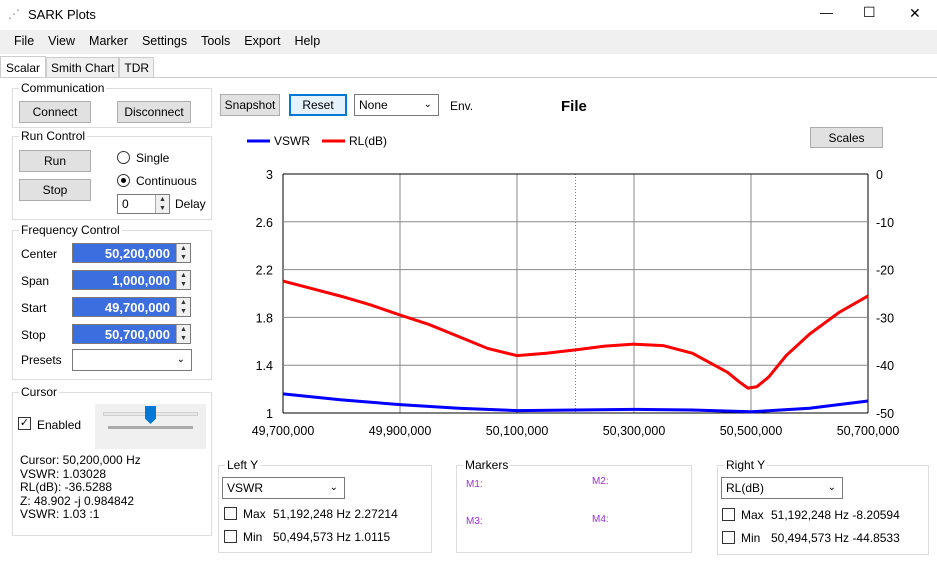 This screenshot has width=937, height=563. I want to click on right-y-dropdown: RL(dB) ⌄, so click(782, 488).